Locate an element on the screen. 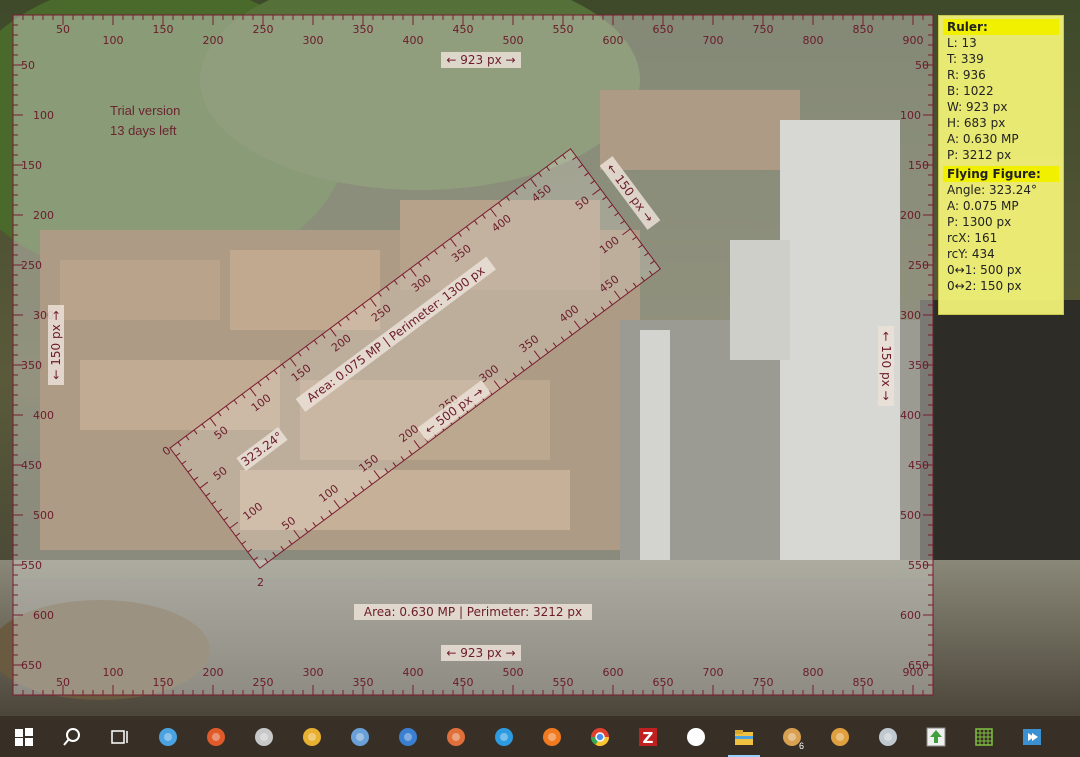 This screenshot has width=1080, height=757. flying-info-row: rcY: 434 is located at coordinates (971, 254).